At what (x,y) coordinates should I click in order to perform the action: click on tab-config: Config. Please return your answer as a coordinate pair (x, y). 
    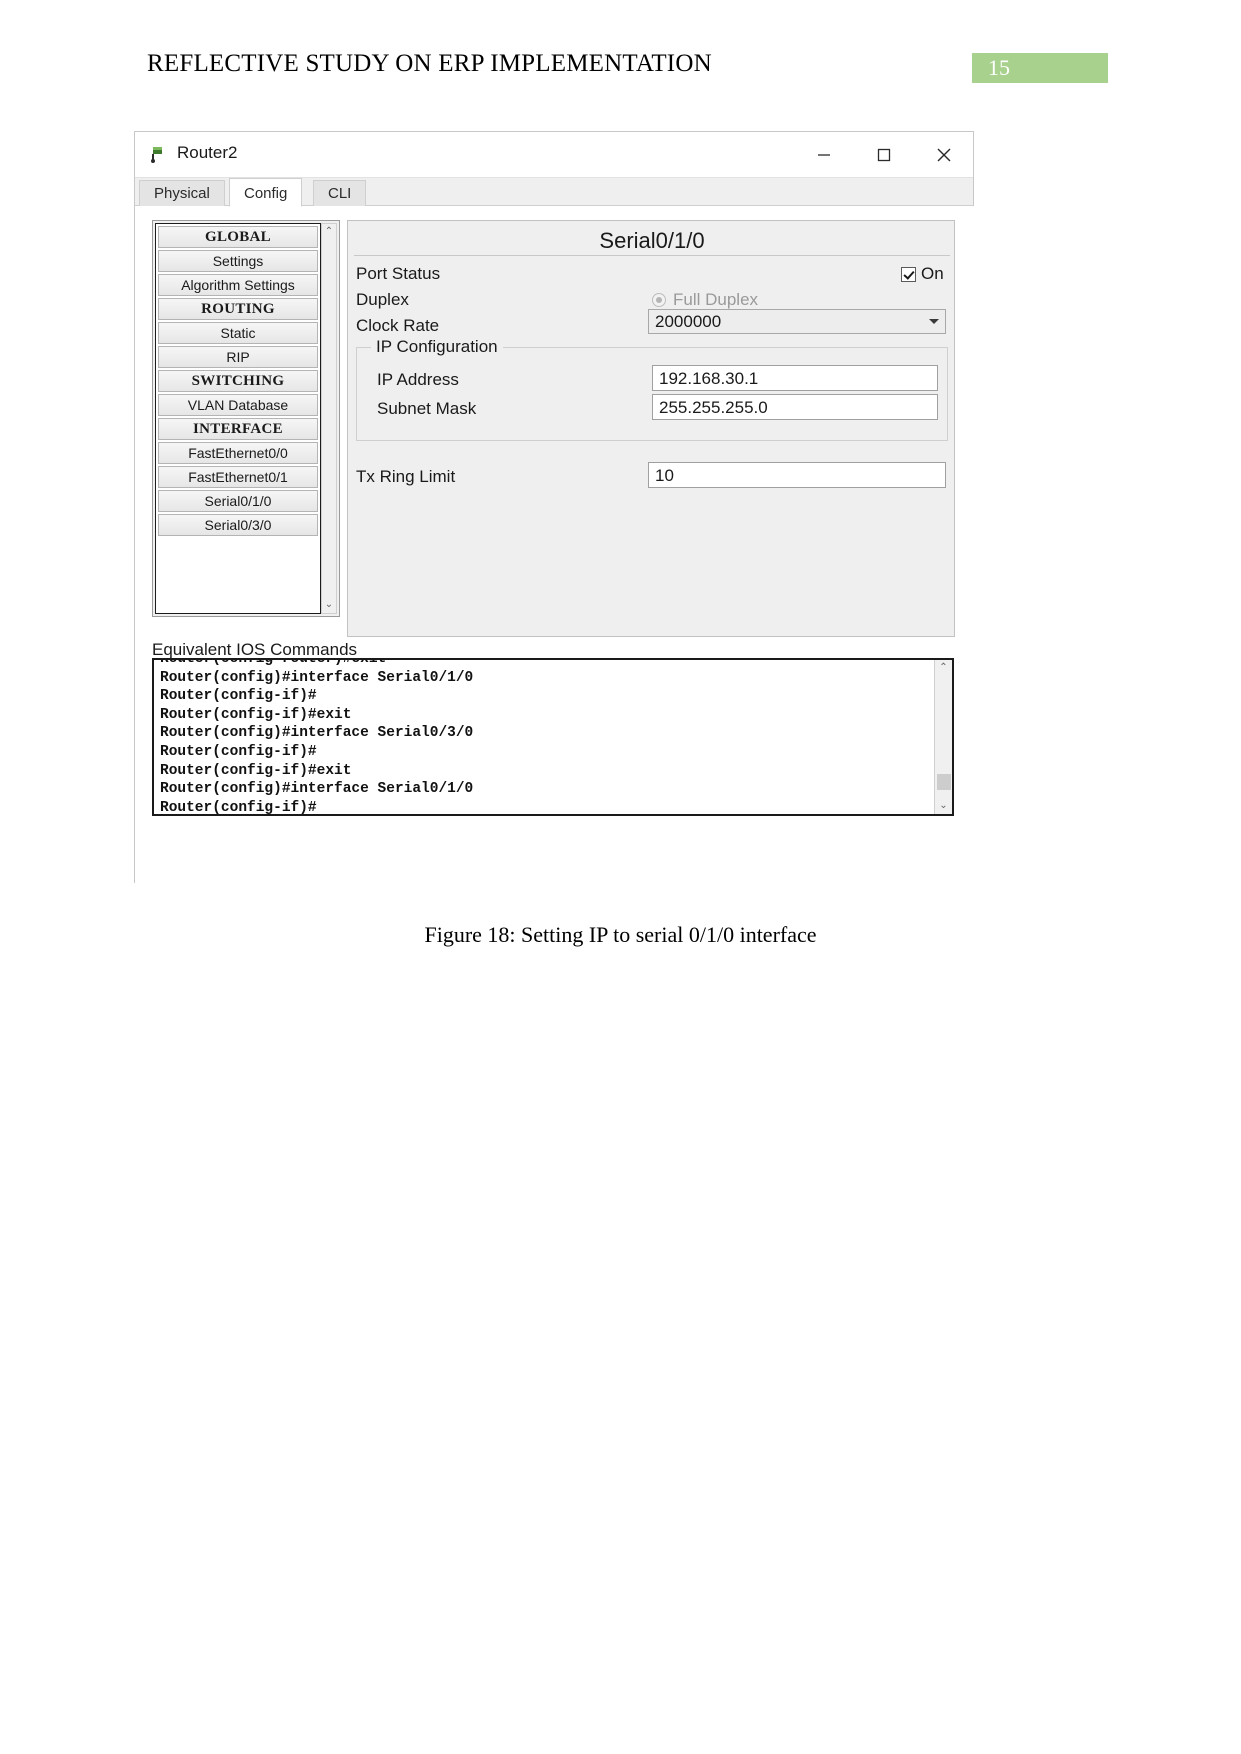
    Looking at the image, I should click on (266, 192).